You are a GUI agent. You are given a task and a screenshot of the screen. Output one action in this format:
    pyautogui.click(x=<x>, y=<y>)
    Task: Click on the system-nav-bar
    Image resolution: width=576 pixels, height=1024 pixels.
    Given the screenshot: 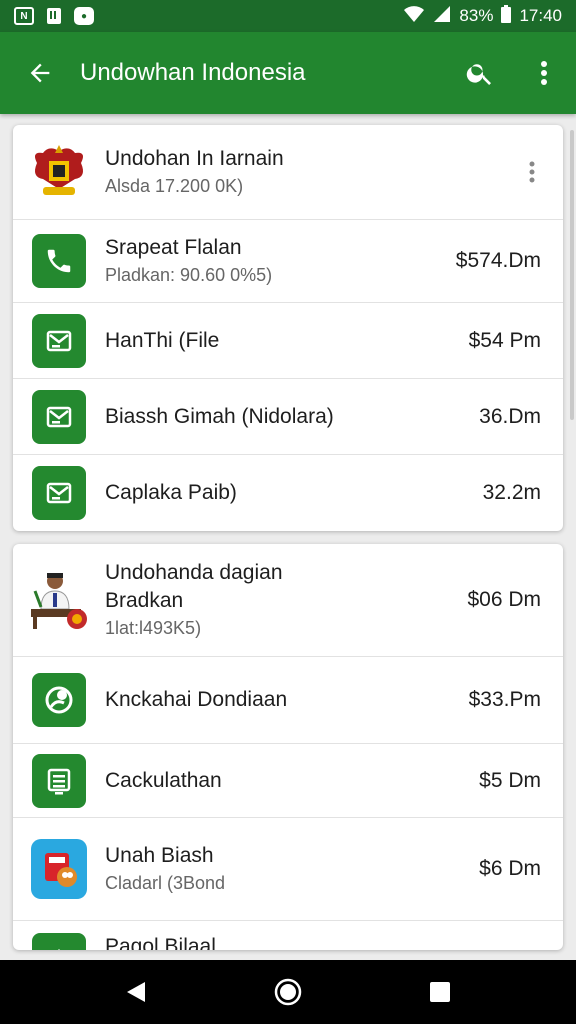 What is the action you would take?
    pyautogui.click(x=288, y=992)
    